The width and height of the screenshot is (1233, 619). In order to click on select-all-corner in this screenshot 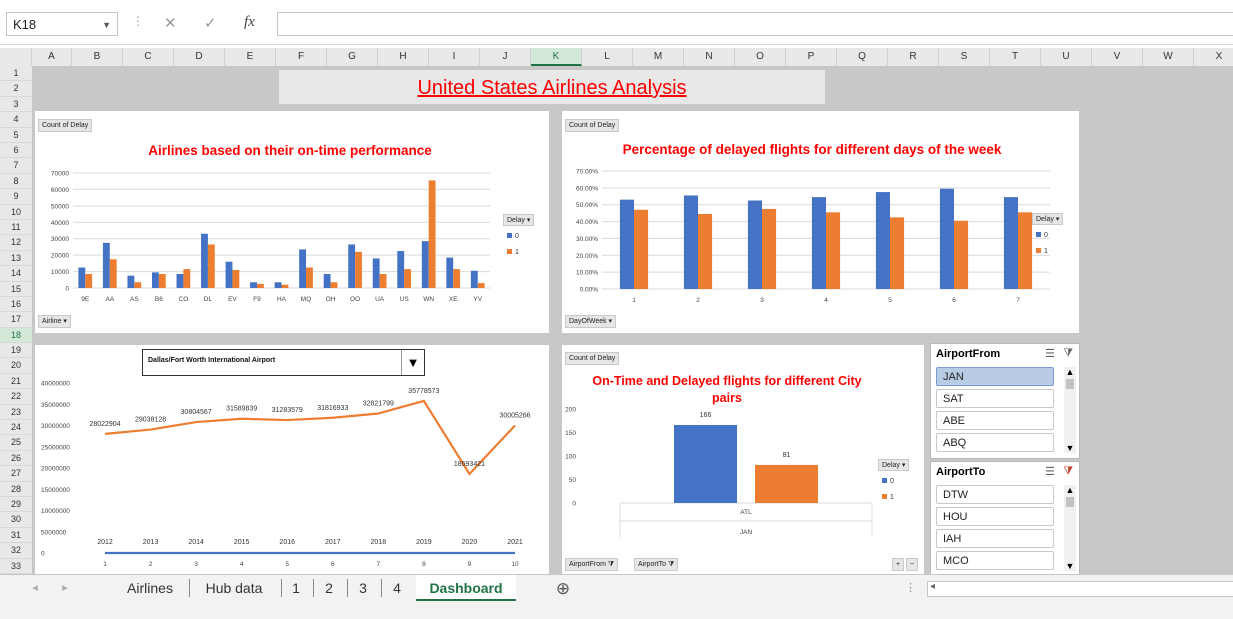, I will do `click(16, 57)`.